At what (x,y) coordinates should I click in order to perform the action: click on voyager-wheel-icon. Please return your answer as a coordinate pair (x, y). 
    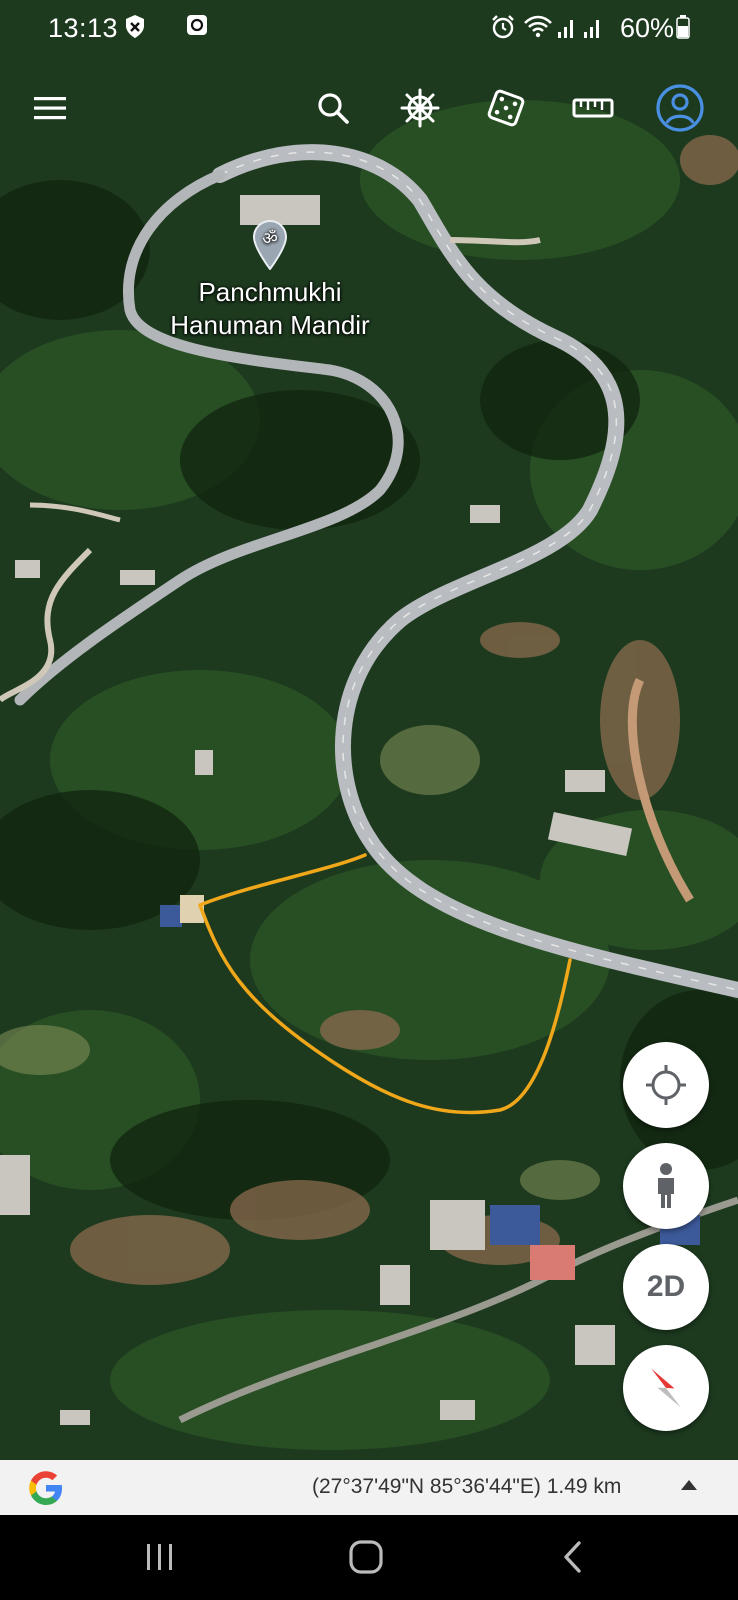
    Looking at the image, I should click on (420, 108).